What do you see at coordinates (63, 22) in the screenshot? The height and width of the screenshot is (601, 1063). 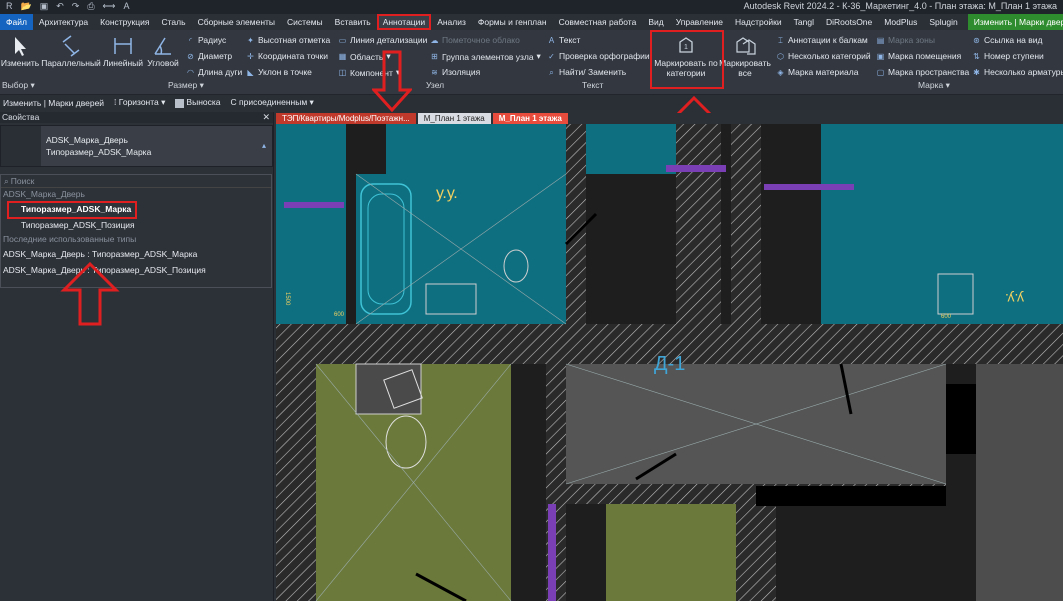 I see `ribbon-tab-1: Архитектура` at bounding box center [63, 22].